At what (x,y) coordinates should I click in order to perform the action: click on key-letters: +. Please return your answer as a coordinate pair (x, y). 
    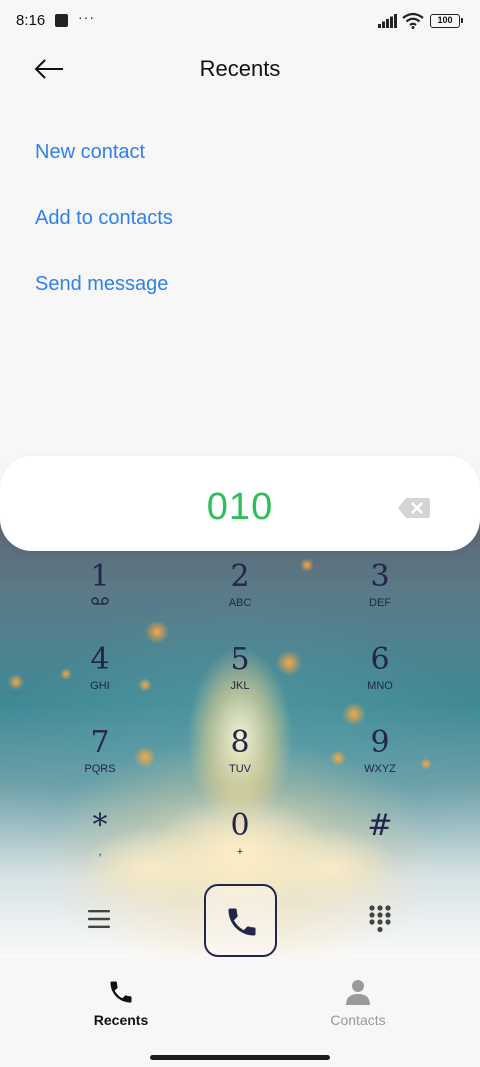
    Looking at the image, I should click on (240, 852).